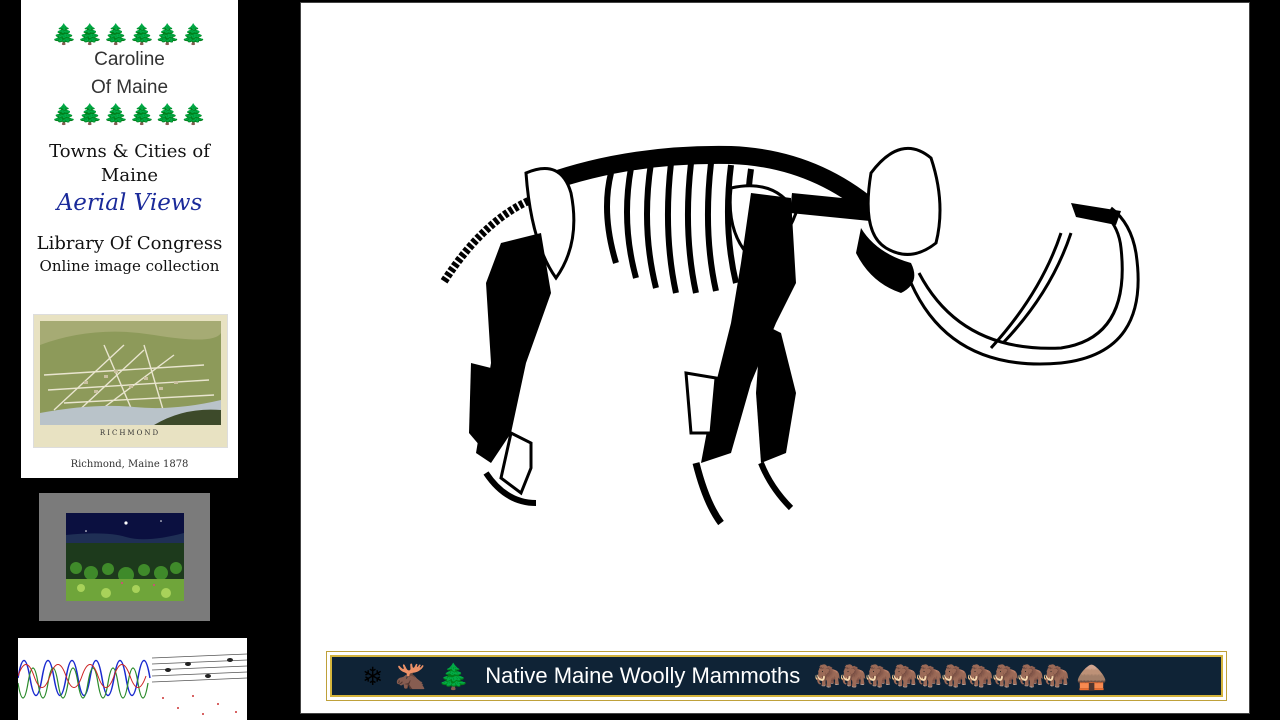 This screenshot has width=1280, height=720. What do you see at coordinates (942, 676) in the screenshot?
I see `mammoth-icon-row: 🦣🦣🦣🦣🦣🦣🦣🦣🦣🦣` at bounding box center [942, 676].